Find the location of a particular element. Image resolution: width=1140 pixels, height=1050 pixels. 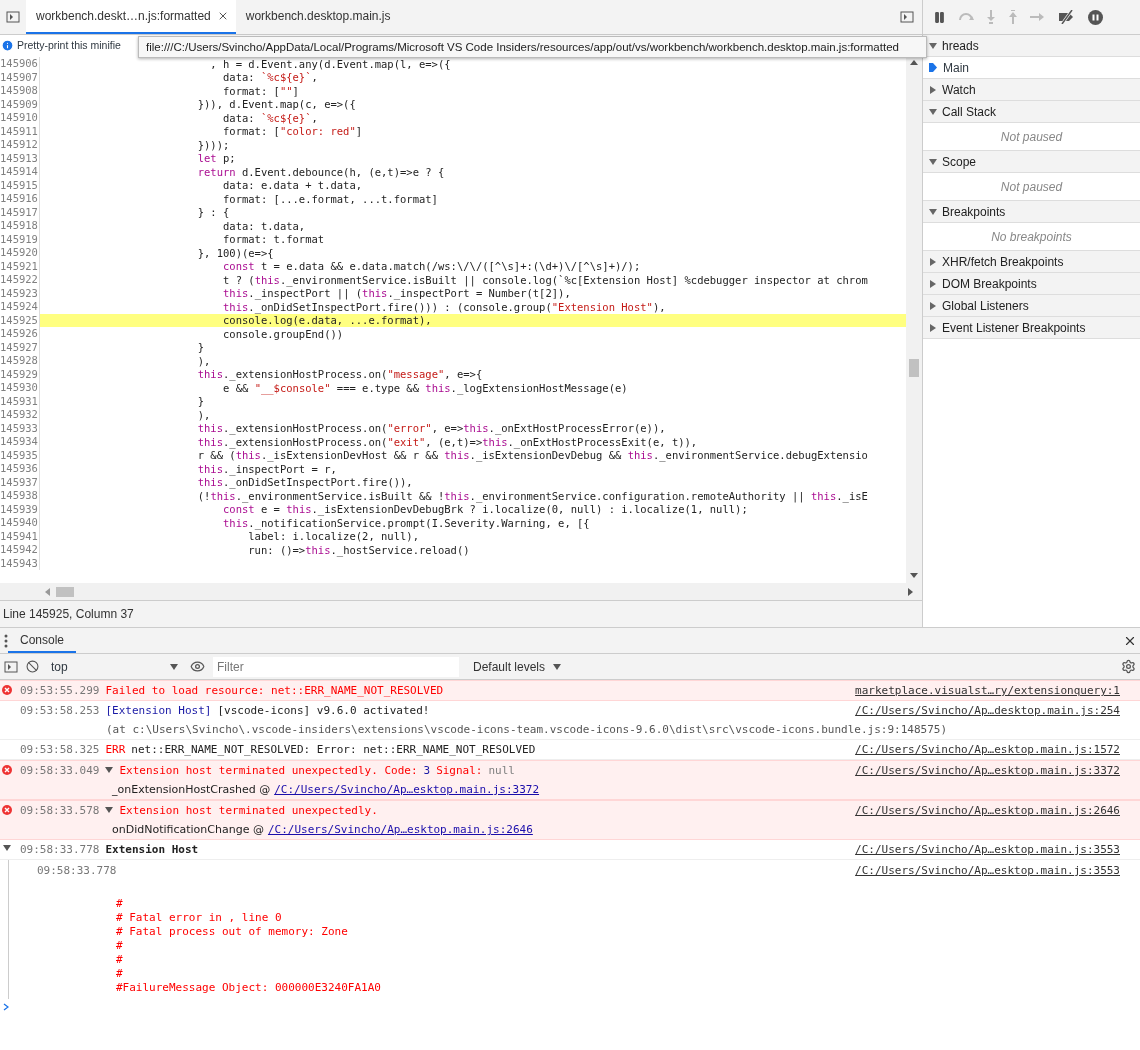

code-line: } : { is located at coordinates (213, 212).